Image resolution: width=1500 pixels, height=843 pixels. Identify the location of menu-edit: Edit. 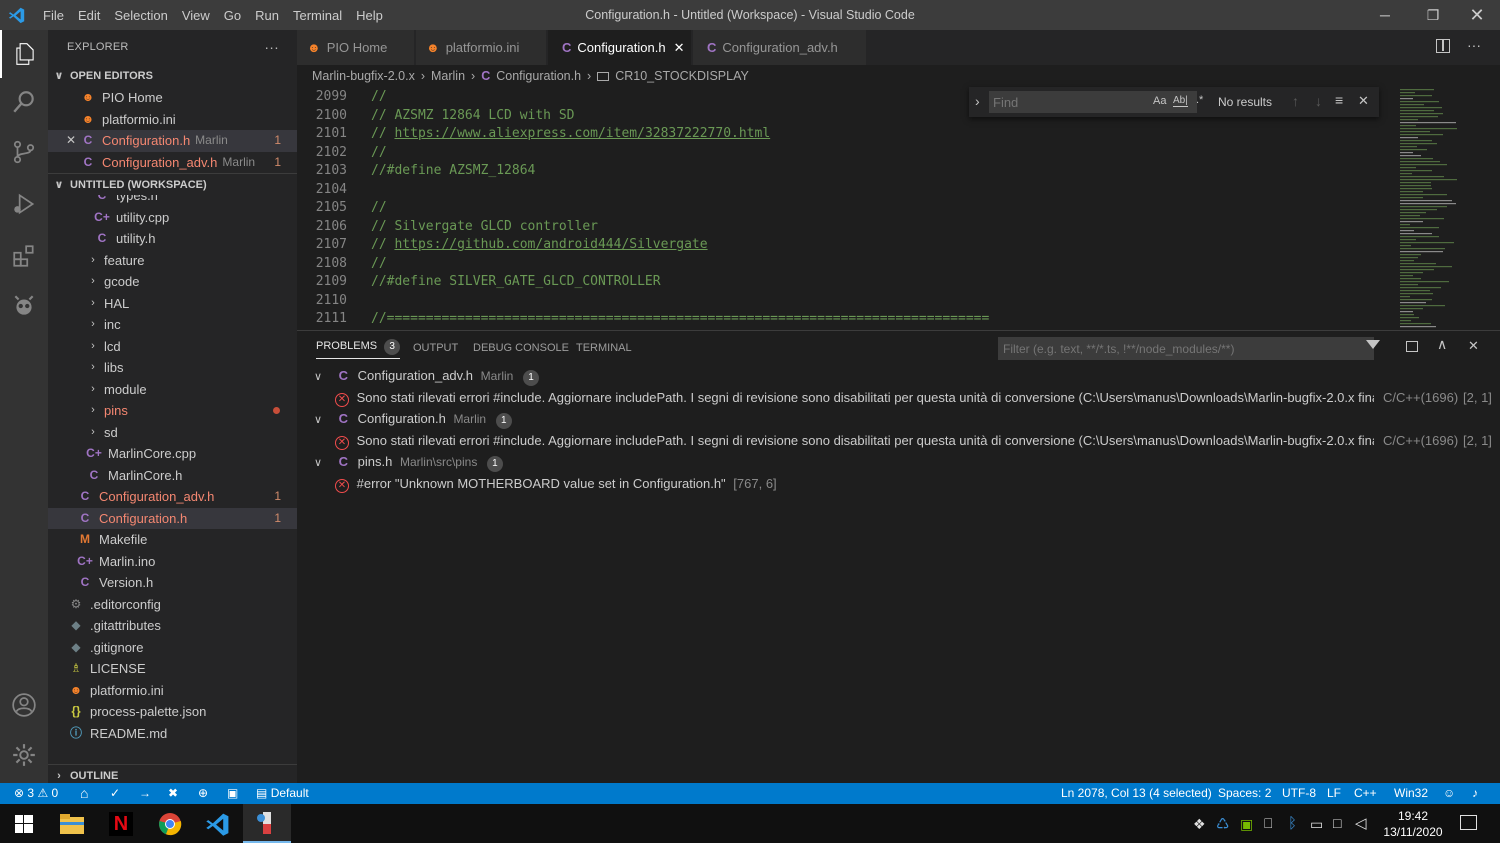
(89, 15).